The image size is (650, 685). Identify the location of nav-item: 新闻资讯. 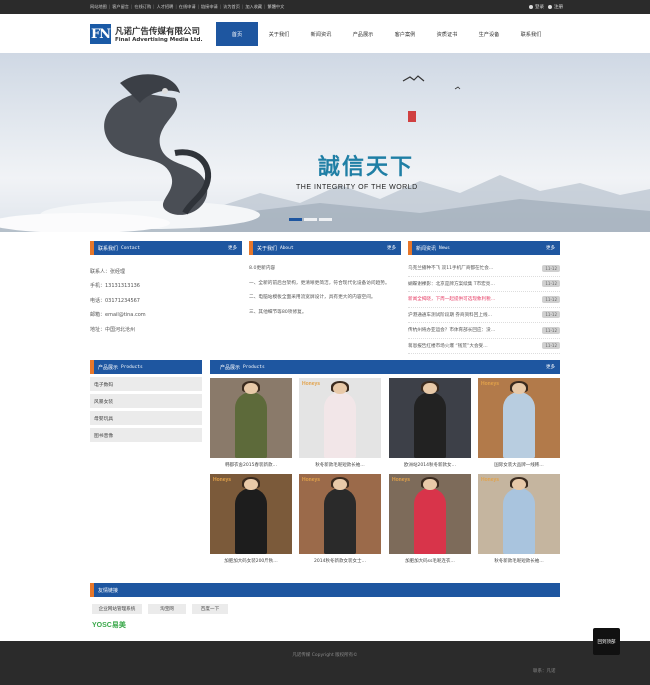
(321, 34).